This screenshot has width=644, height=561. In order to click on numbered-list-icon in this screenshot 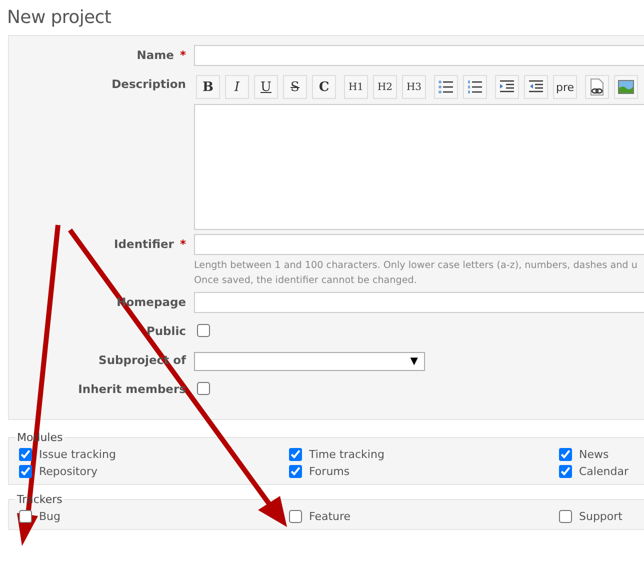, I will do `click(475, 87)`.